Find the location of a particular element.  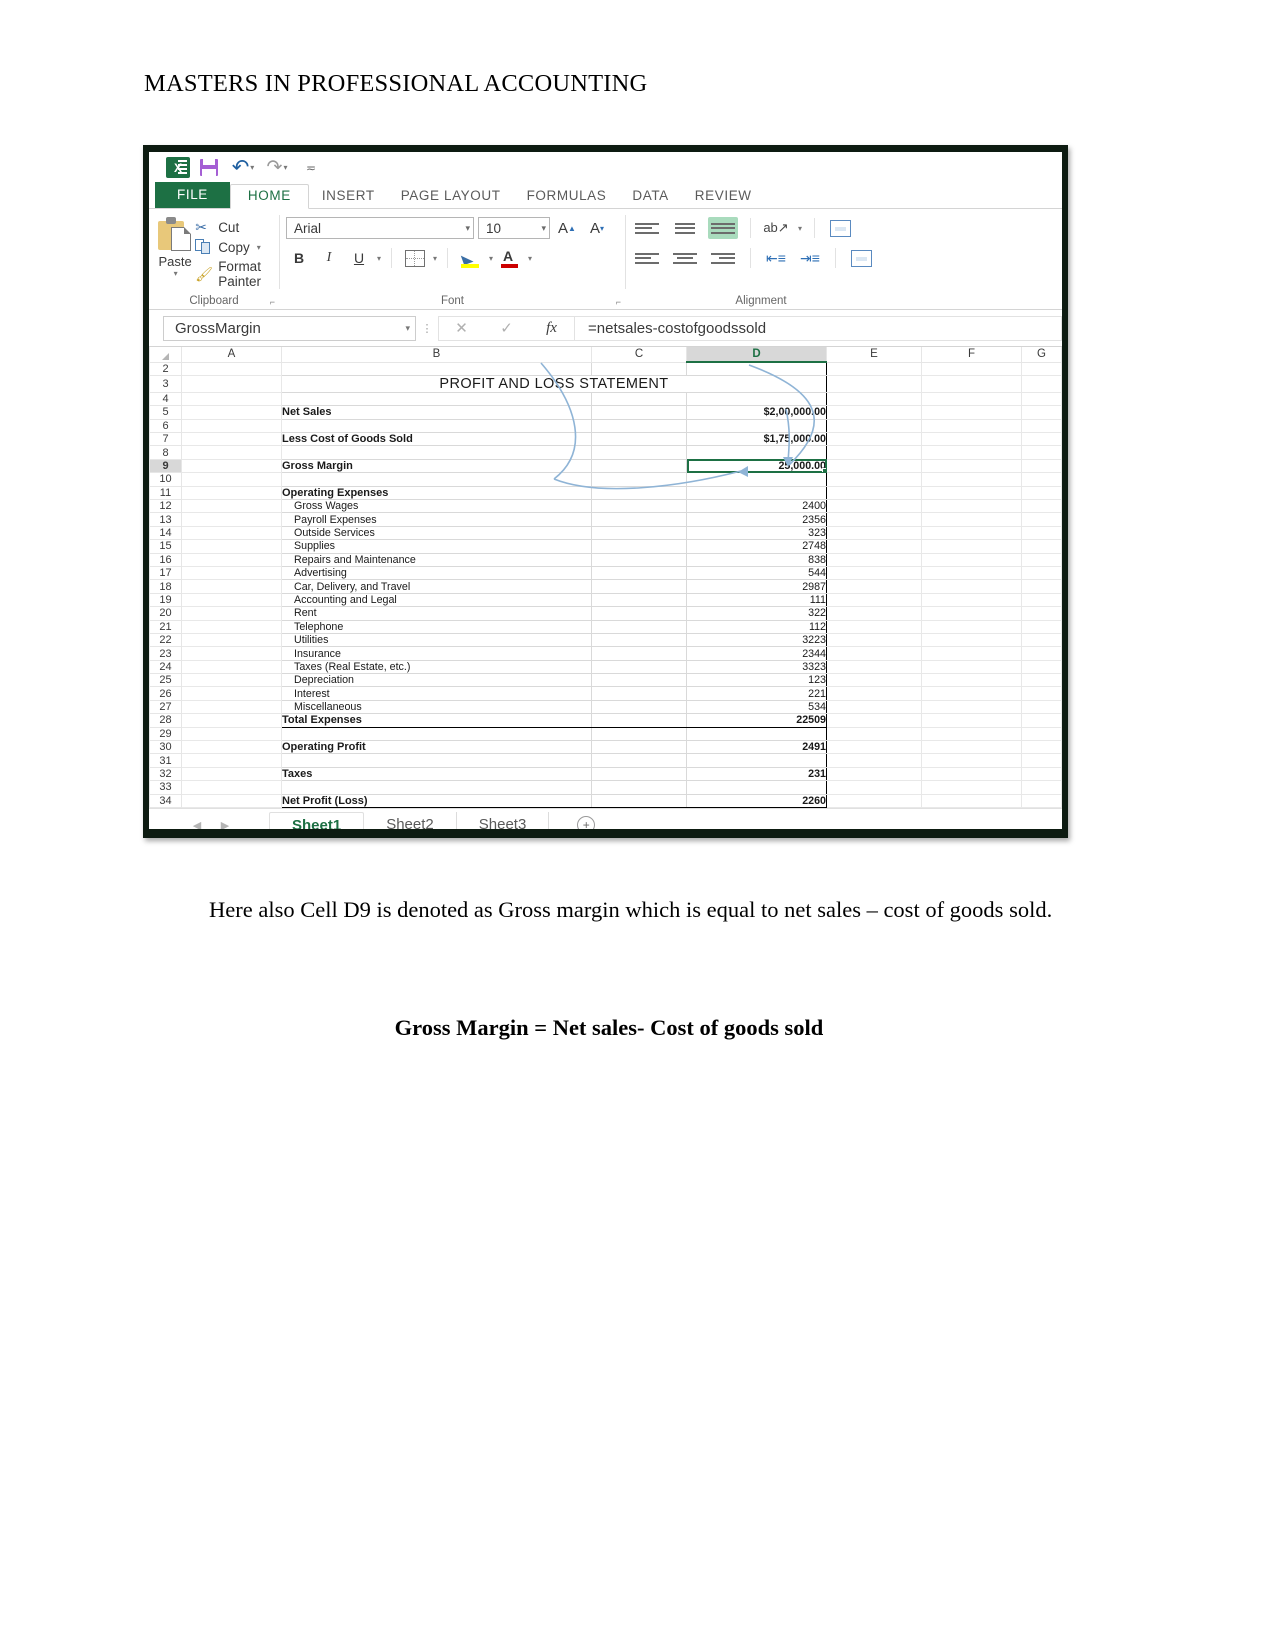

row-header-29: 29 is located at coordinates (165, 734).